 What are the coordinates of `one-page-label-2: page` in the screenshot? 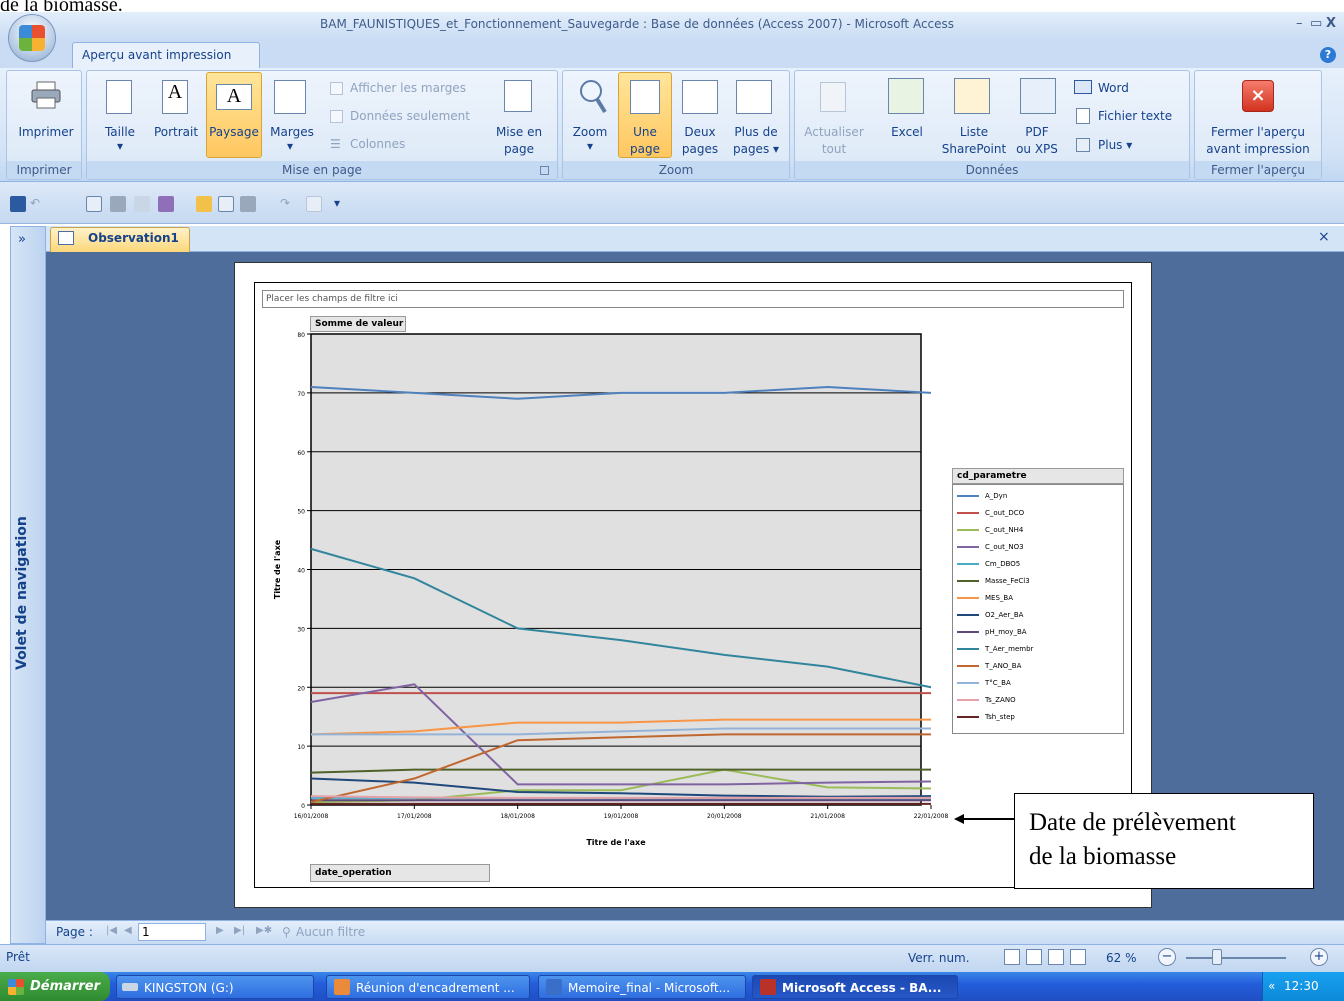 It's located at (645, 149).